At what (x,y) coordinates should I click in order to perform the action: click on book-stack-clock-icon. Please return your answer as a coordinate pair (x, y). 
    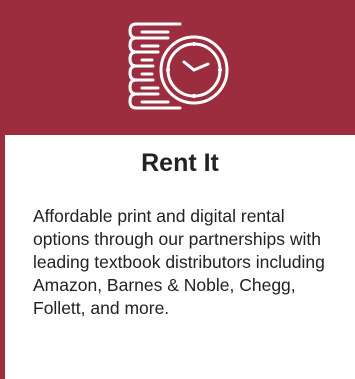
    Looking at the image, I should click on (179, 67).